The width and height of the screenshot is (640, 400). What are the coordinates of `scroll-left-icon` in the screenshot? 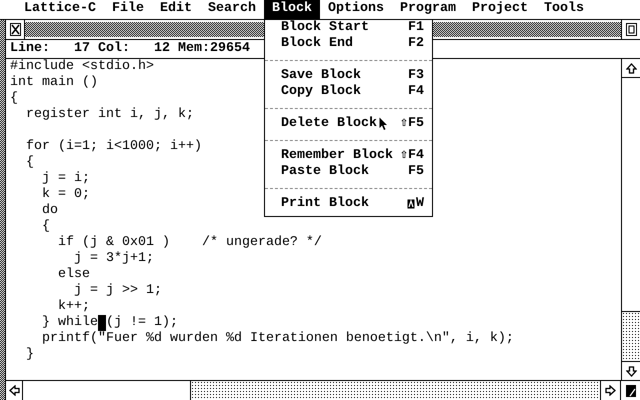 It's located at (14, 390).